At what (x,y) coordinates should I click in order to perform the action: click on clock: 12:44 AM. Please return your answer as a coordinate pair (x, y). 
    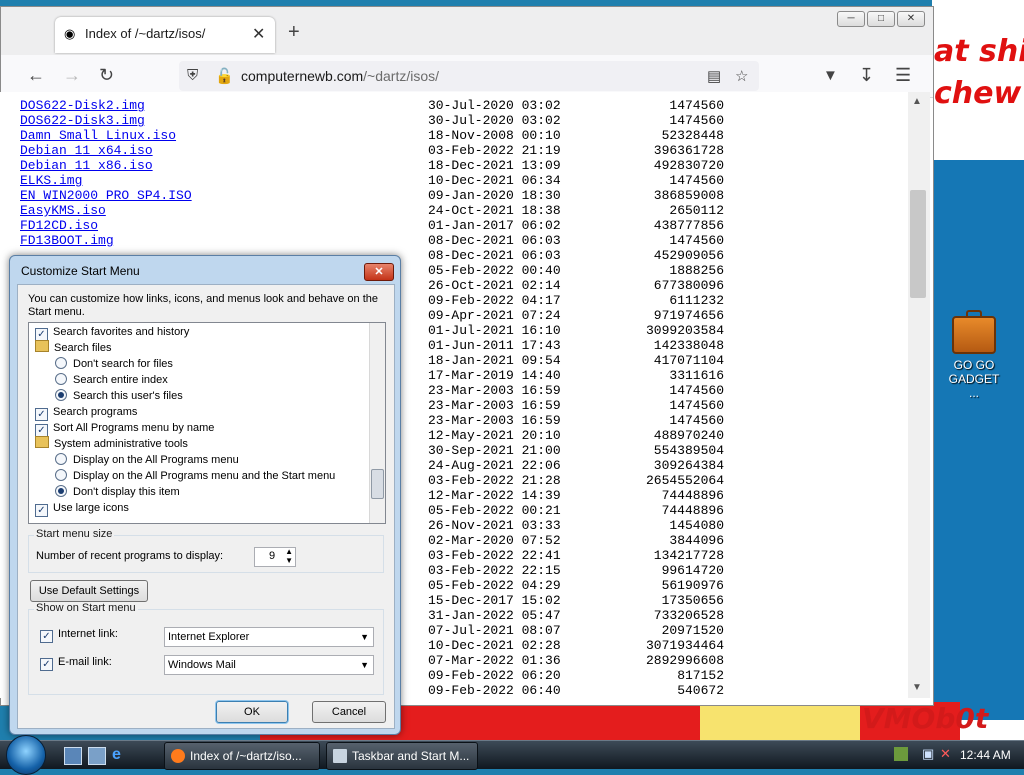
    Looking at the image, I should click on (985, 755).